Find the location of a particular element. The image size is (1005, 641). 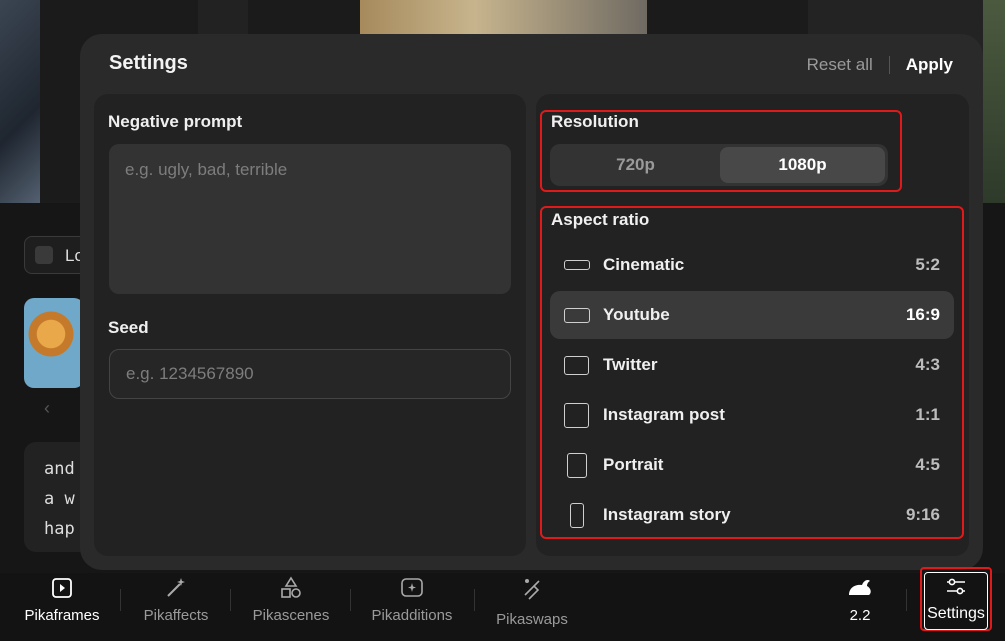

reset-all-button: Reset all is located at coordinates (840, 65).